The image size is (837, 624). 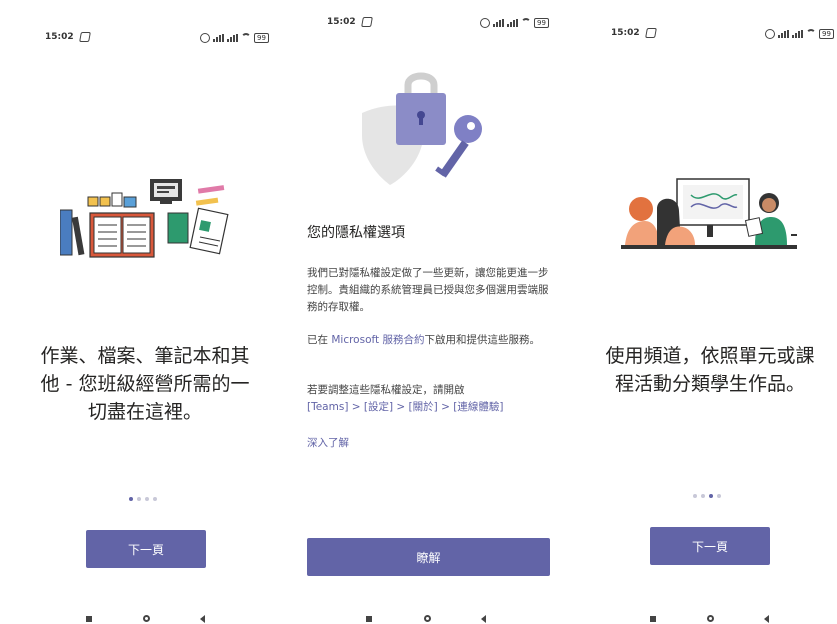 What do you see at coordinates (319, 340) in the screenshot?
I see `paragraph-text: 已在` at bounding box center [319, 340].